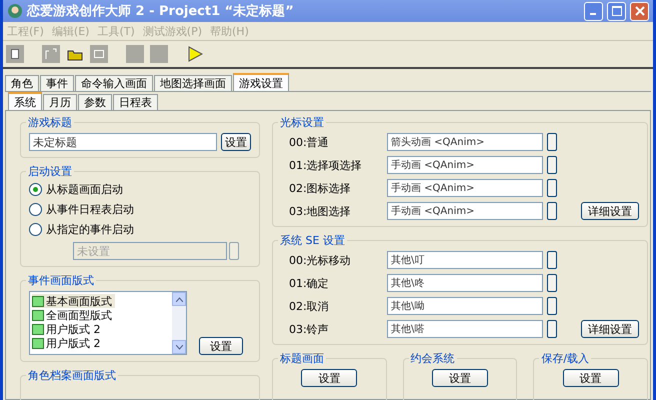 This screenshot has height=400, width=656. I want to click on radio-label: 从指定的事件启动, so click(90, 229).